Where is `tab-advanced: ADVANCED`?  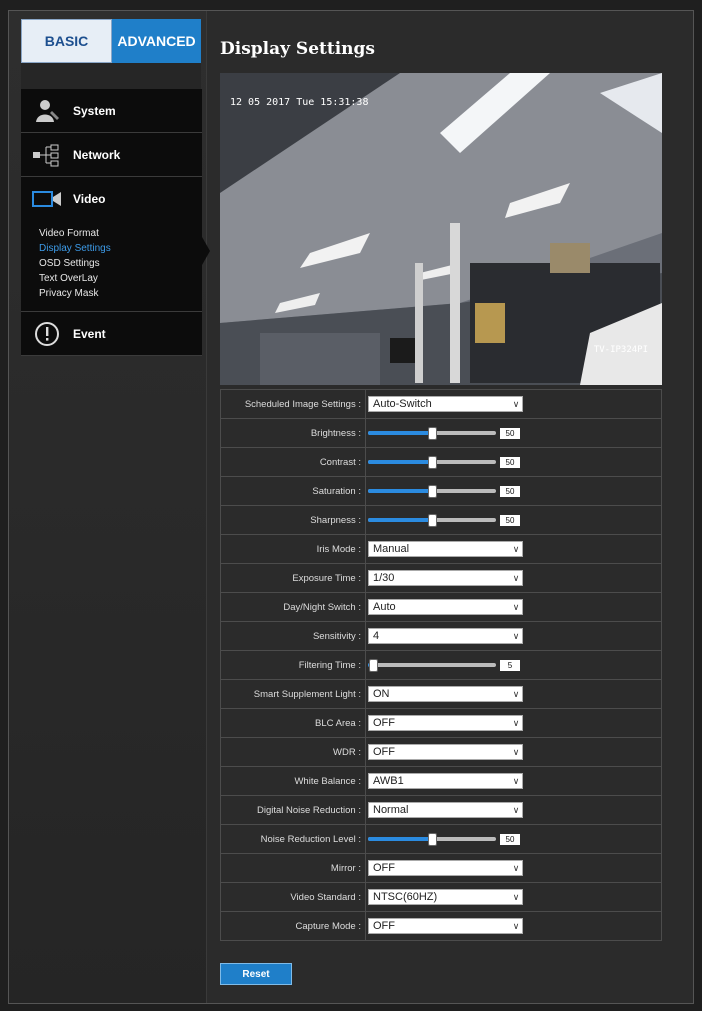 tab-advanced: ADVANCED is located at coordinates (156, 45).